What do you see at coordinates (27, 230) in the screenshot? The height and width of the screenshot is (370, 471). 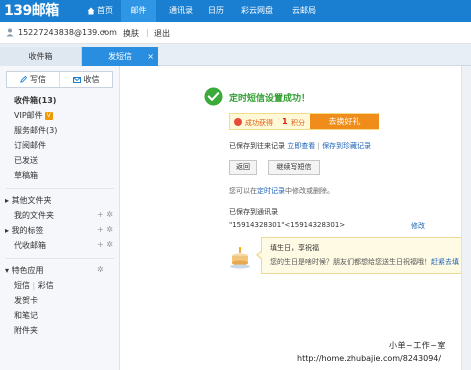 I see `sidebar-item-my-tags-label: 我的标签` at bounding box center [27, 230].